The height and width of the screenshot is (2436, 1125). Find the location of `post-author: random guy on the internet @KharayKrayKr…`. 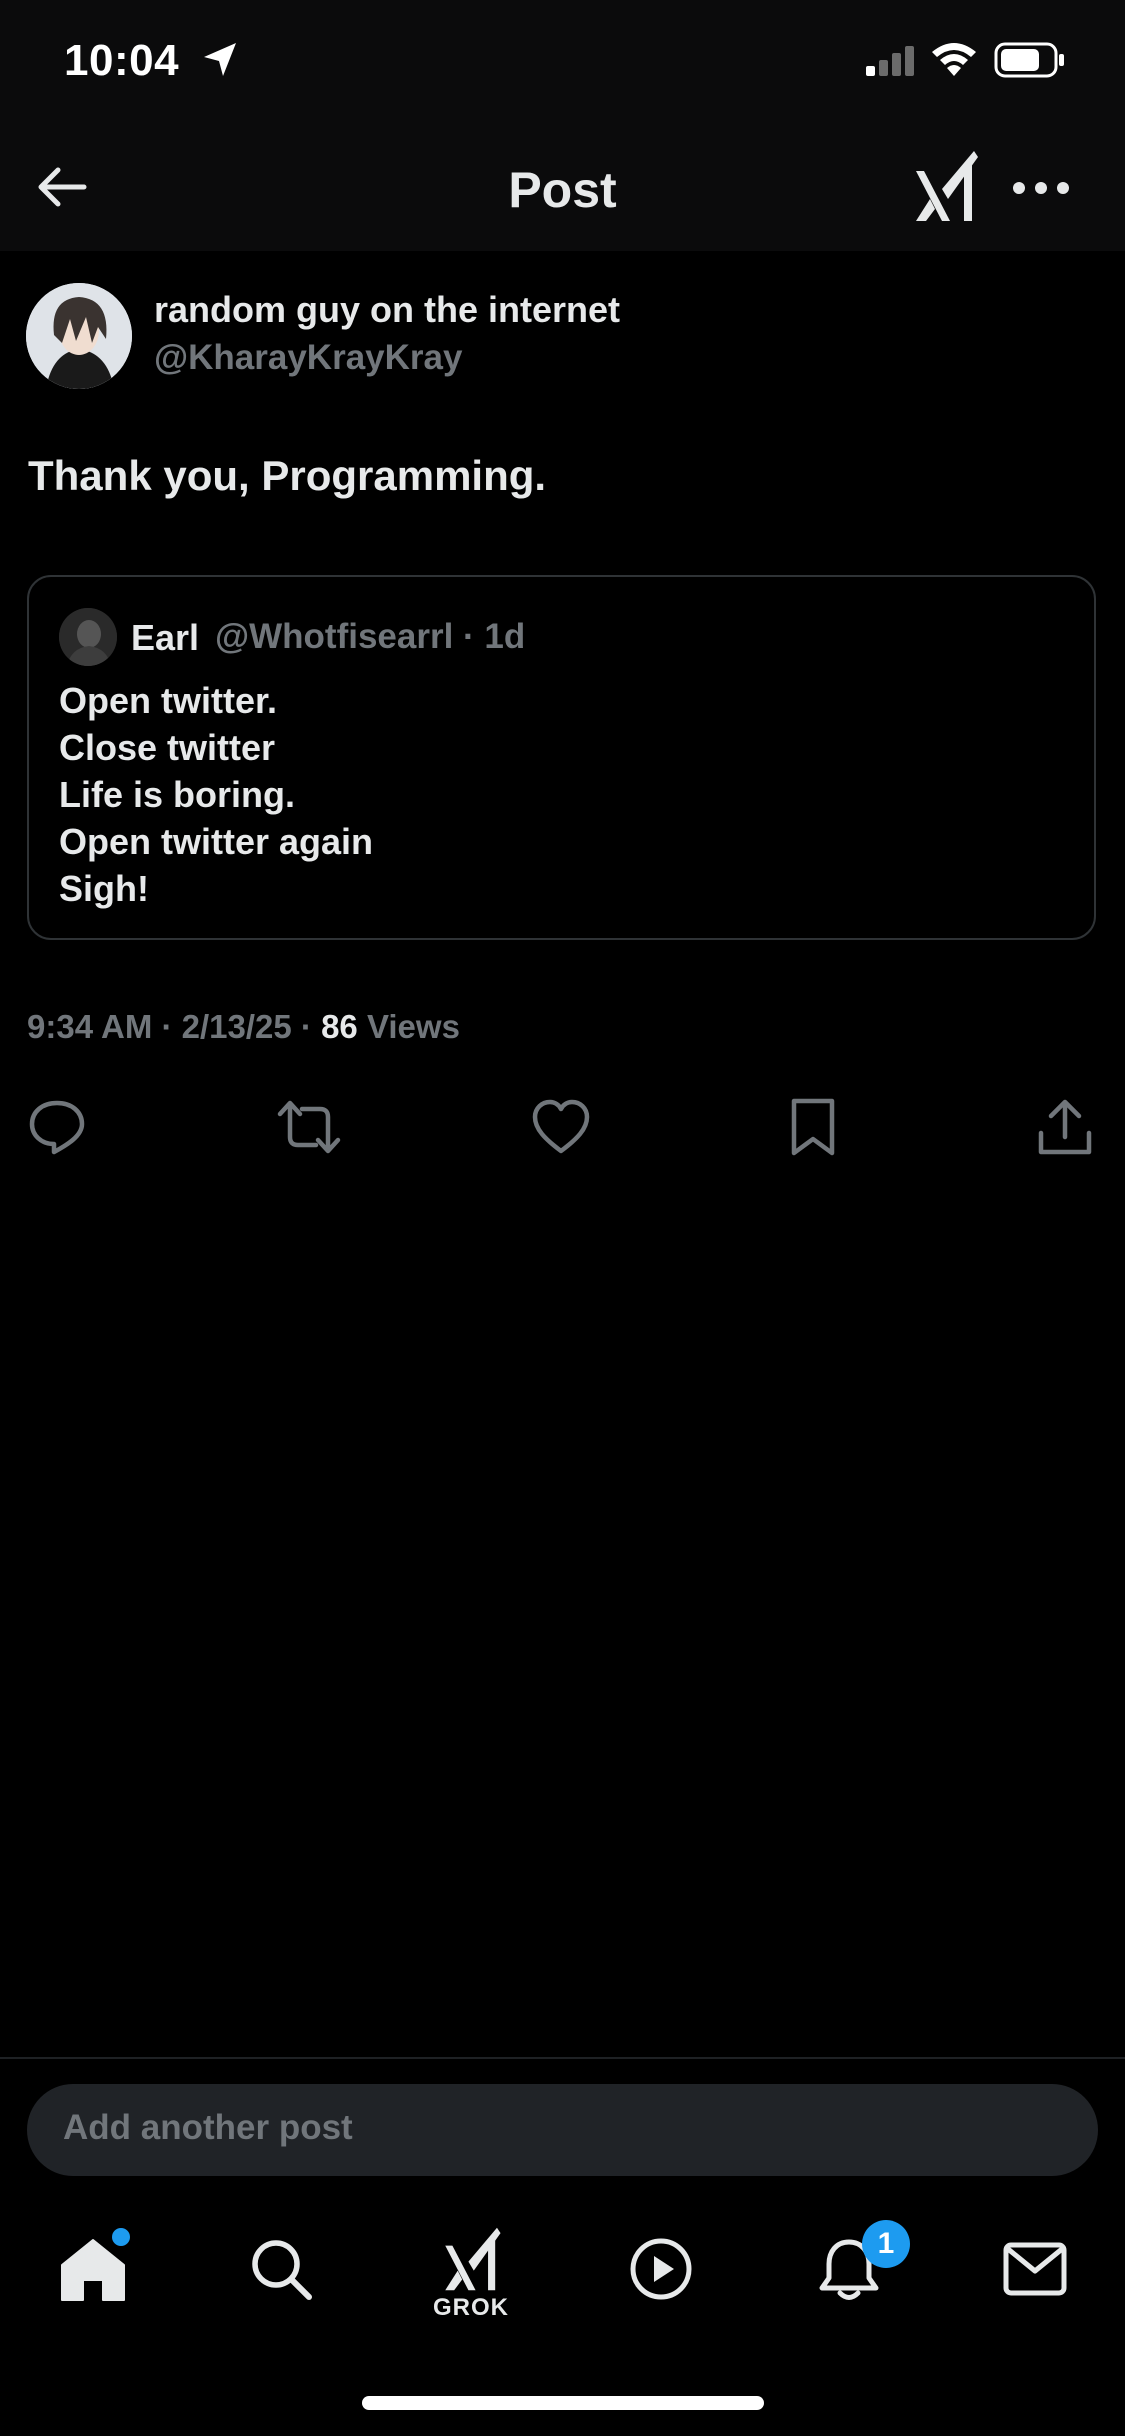

post-author: random guy on the internet @KharayKrayKr… is located at coordinates (561, 338).